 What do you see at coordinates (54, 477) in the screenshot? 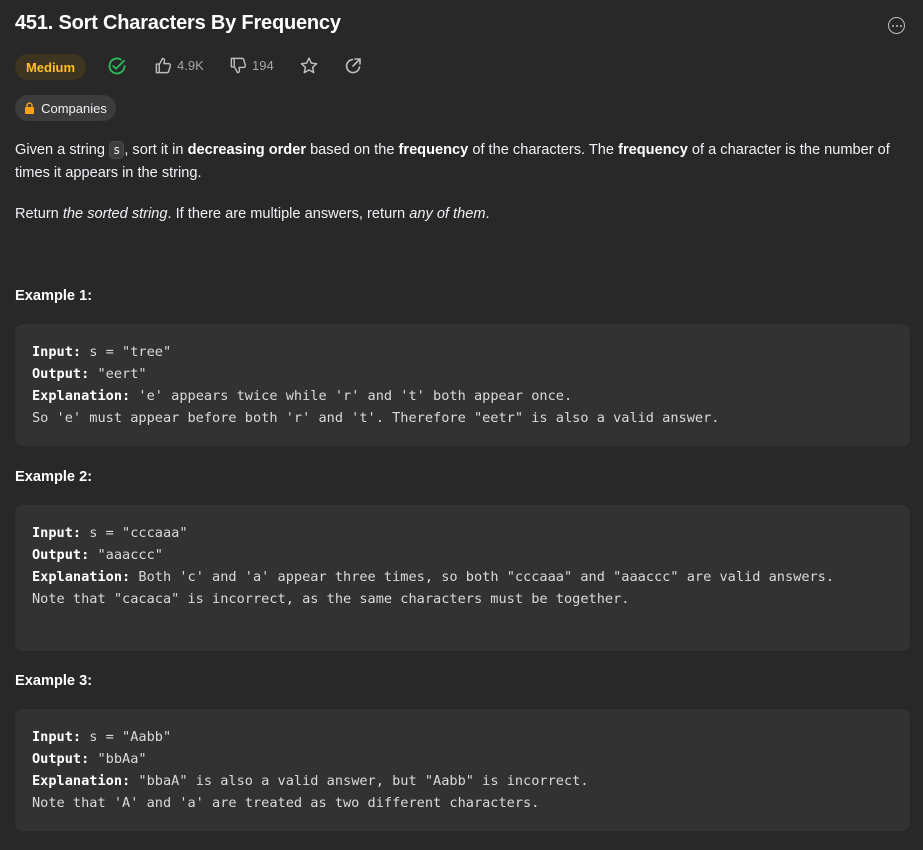
I see `example-2-title: Example 2:` at bounding box center [54, 477].